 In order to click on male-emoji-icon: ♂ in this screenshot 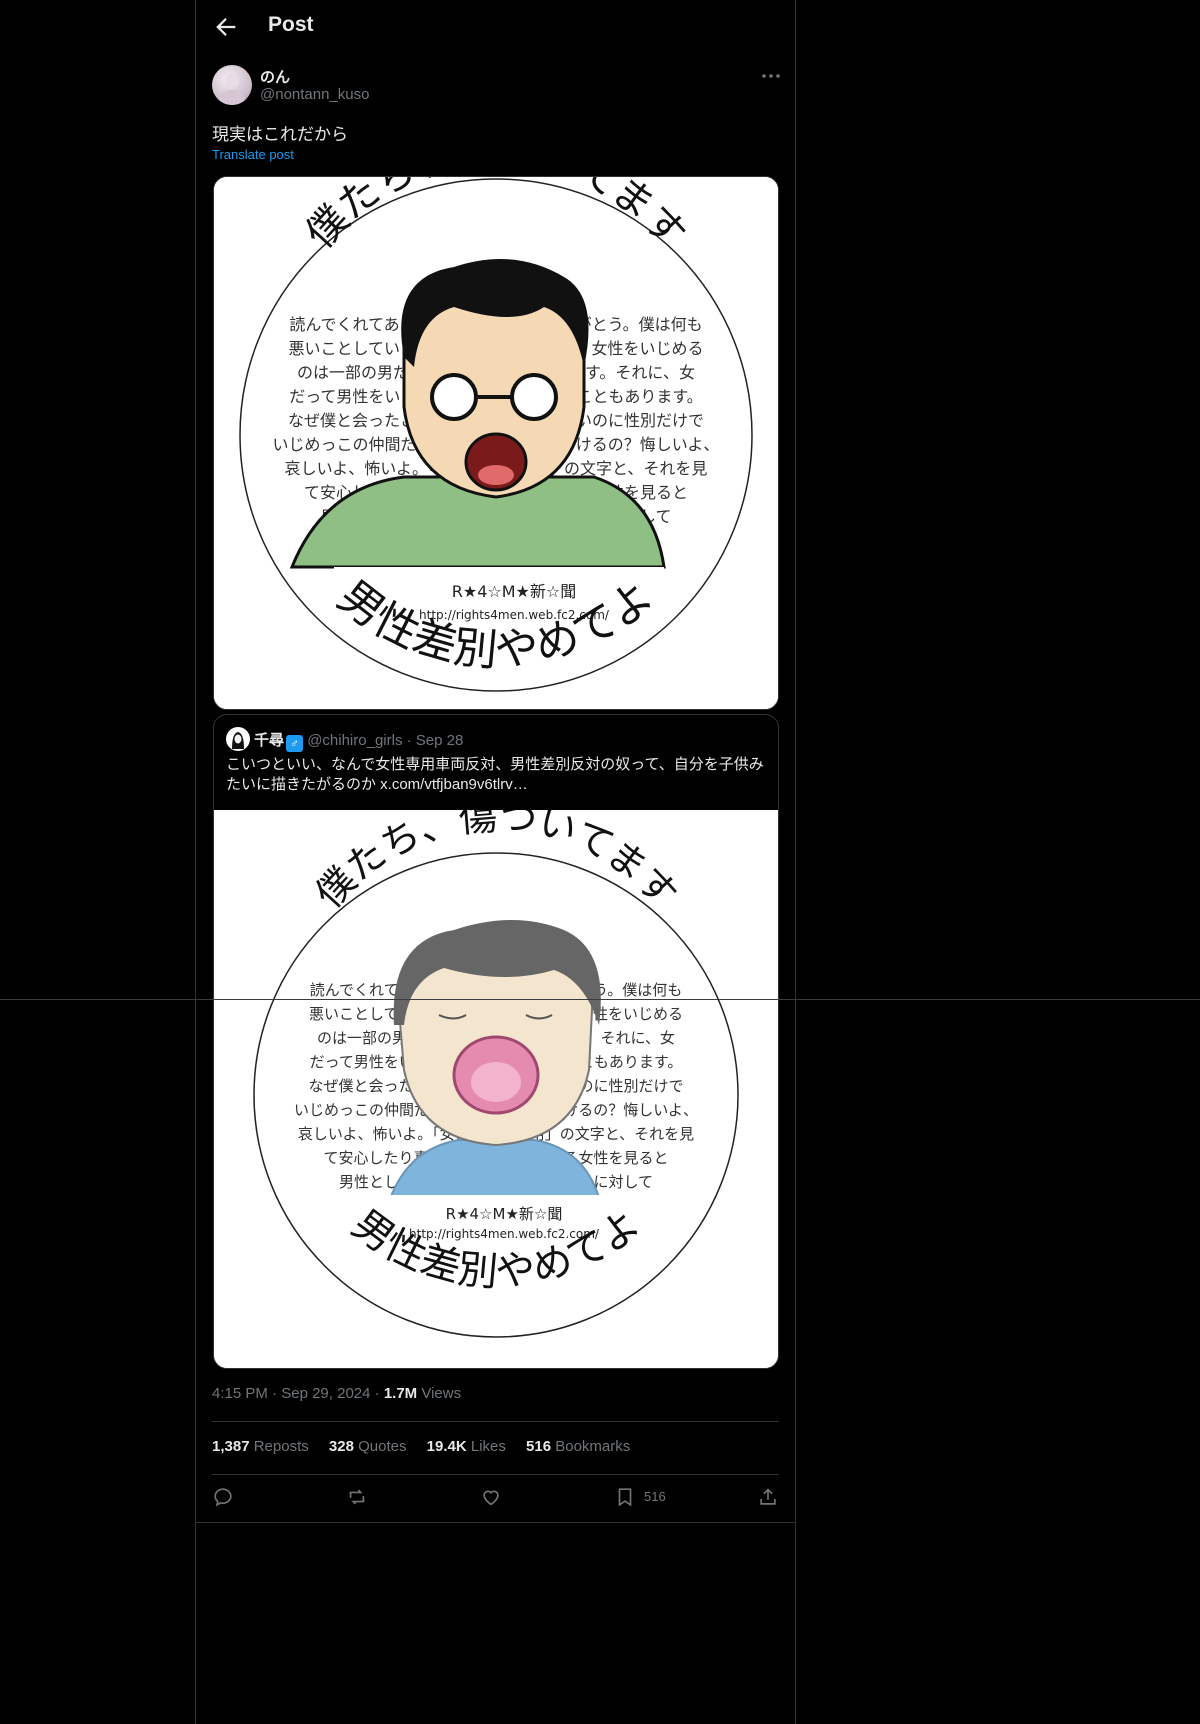, I will do `click(295, 743)`.